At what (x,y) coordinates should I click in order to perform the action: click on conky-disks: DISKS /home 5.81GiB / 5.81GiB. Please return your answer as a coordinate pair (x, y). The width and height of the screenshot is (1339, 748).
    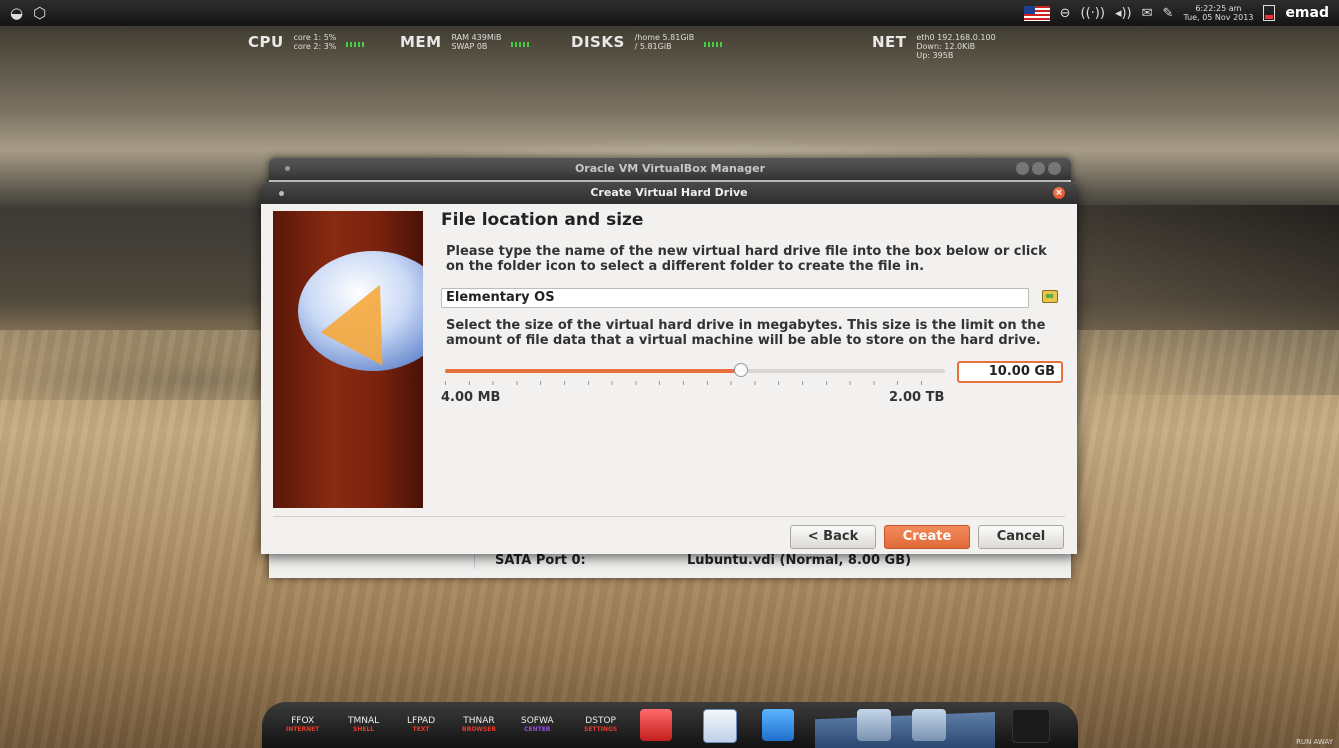
    Looking at the image, I should click on (649, 42).